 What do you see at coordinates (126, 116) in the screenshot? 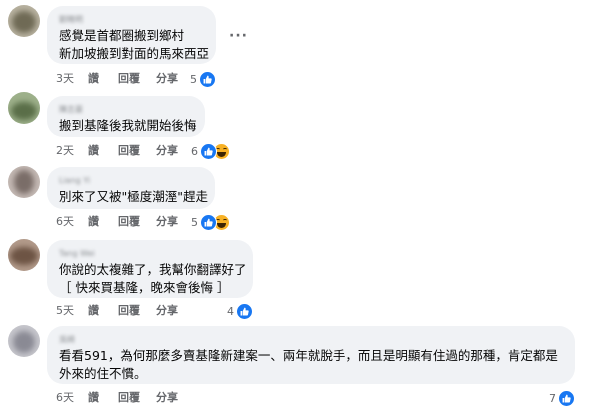
I see `comment-bubble: 陳志豪 搬到基隆後我就開始後悔` at bounding box center [126, 116].